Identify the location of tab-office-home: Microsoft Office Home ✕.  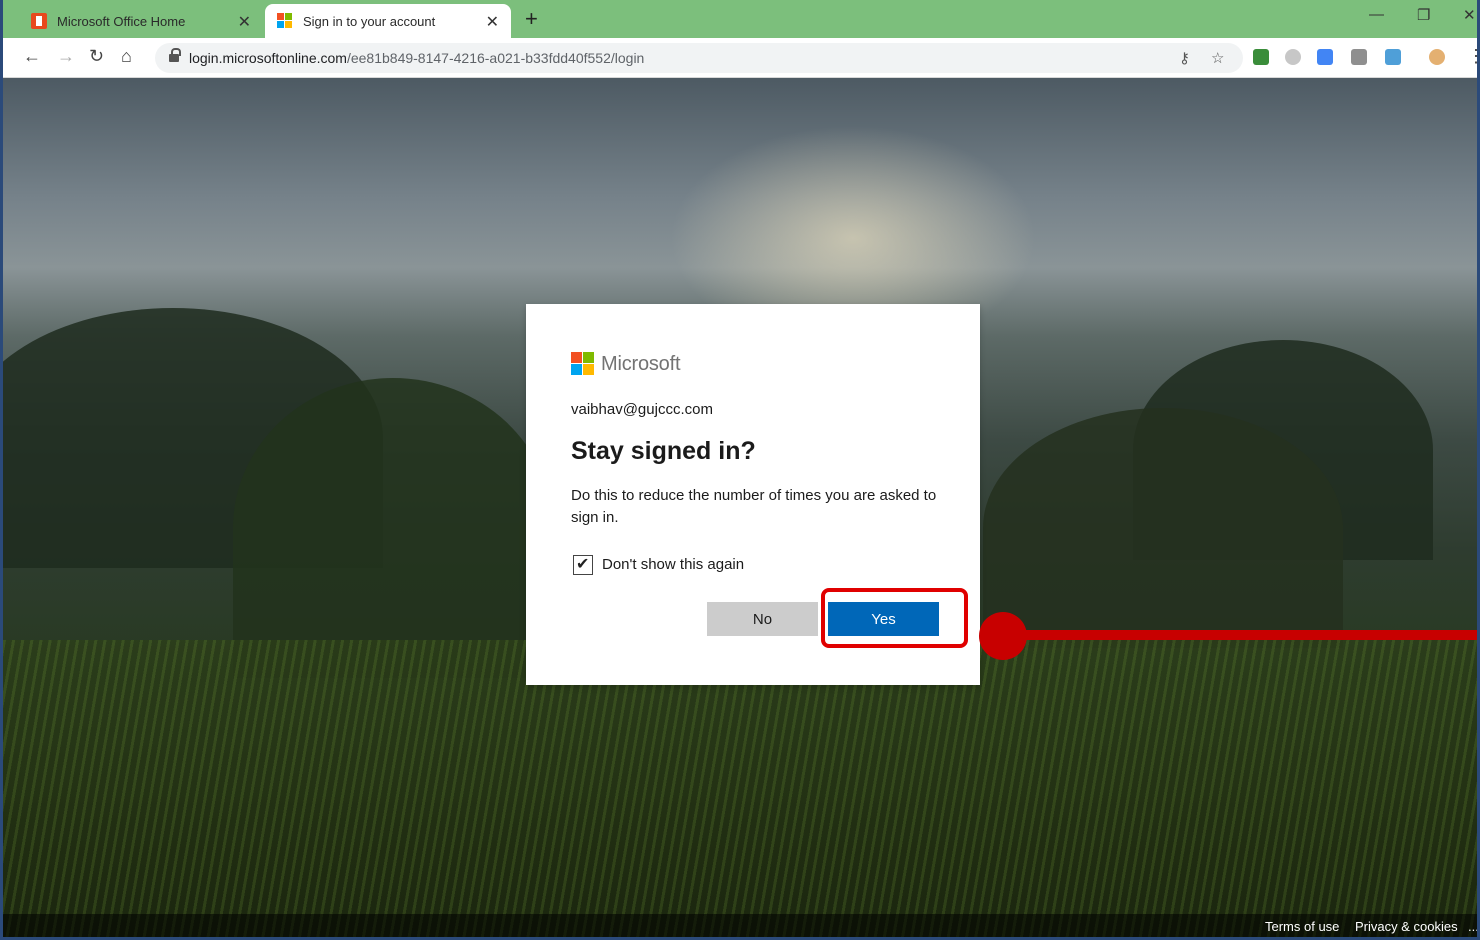
(138, 21).